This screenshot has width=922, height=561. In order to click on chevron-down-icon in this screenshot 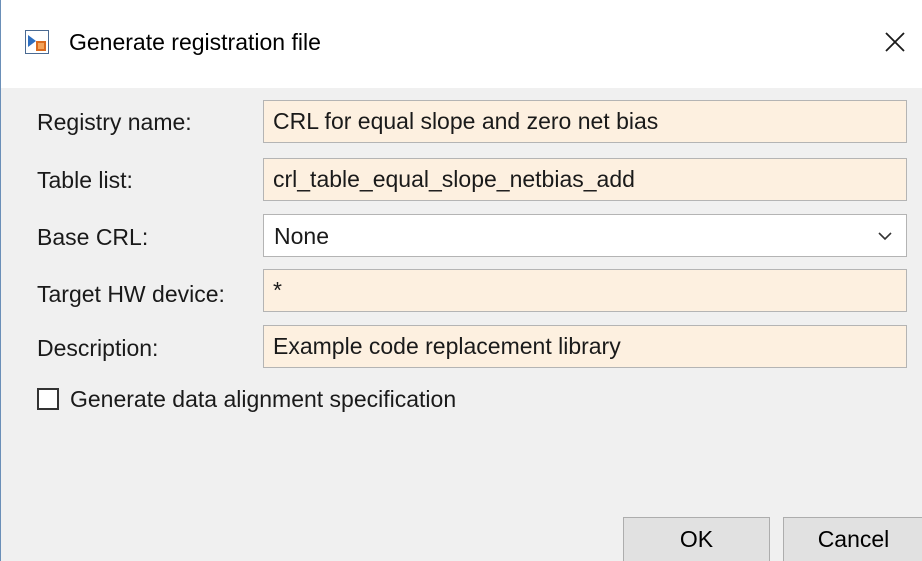, I will do `click(885, 236)`.